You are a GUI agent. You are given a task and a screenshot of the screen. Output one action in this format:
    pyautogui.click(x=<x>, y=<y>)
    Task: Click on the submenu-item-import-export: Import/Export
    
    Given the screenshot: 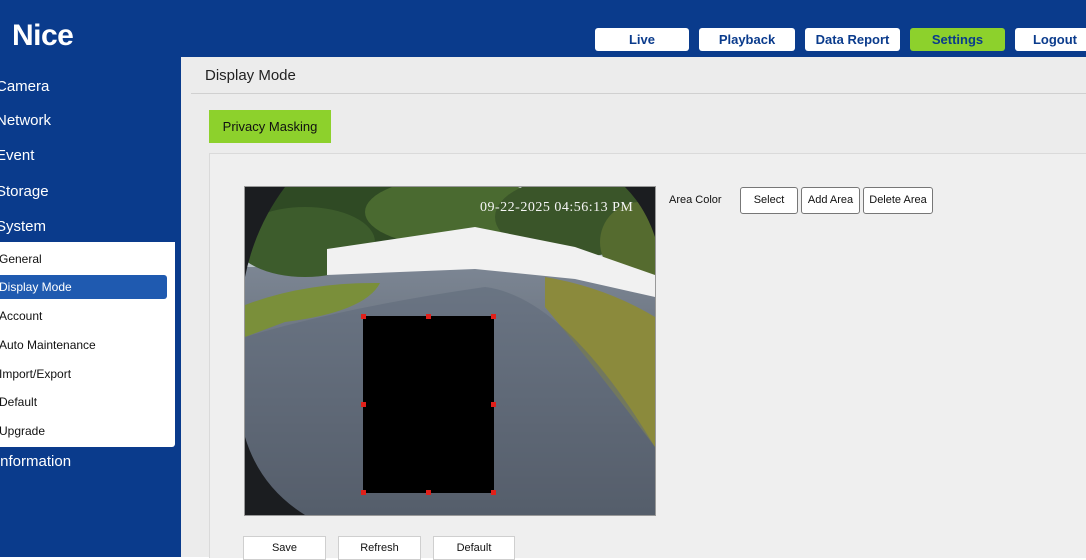 What is the action you would take?
    pyautogui.click(x=83, y=374)
    